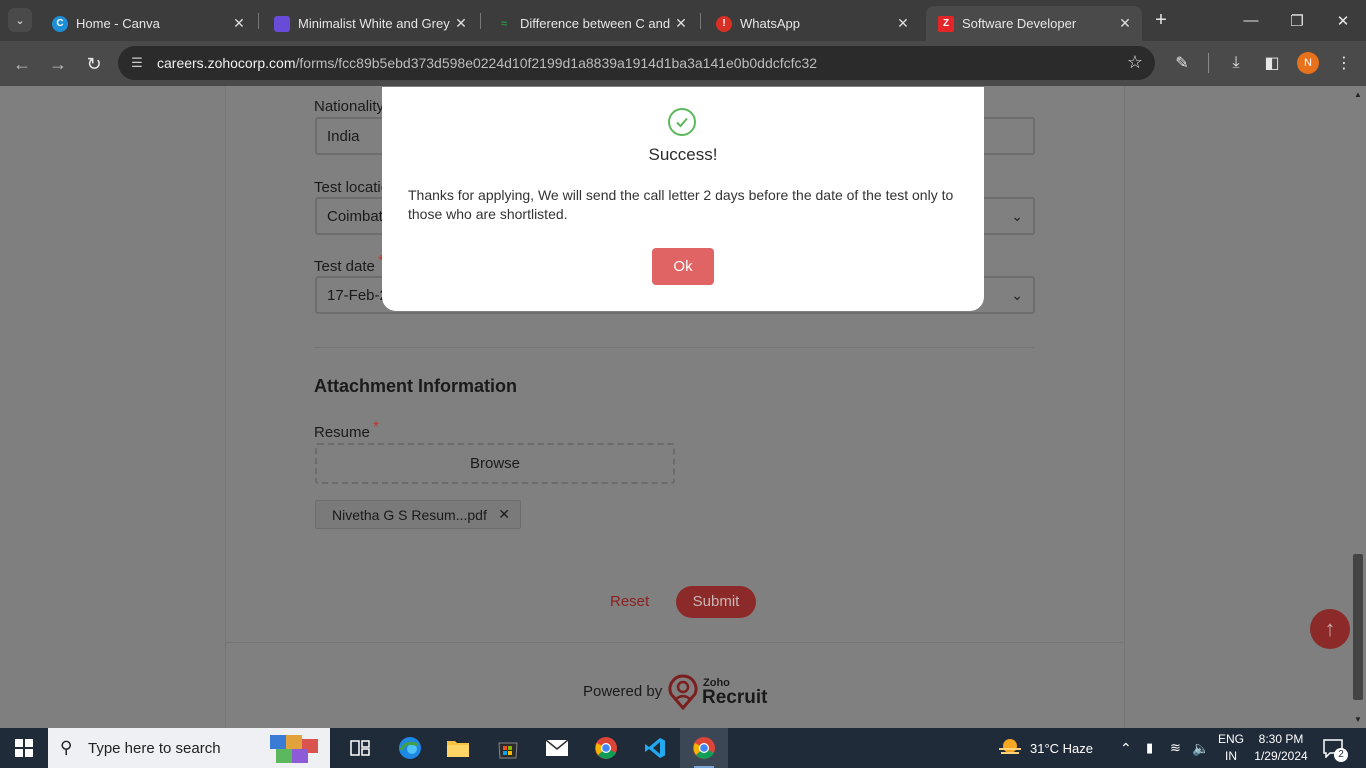  I want to click on dialog-title: Success!, so click(683, 154).